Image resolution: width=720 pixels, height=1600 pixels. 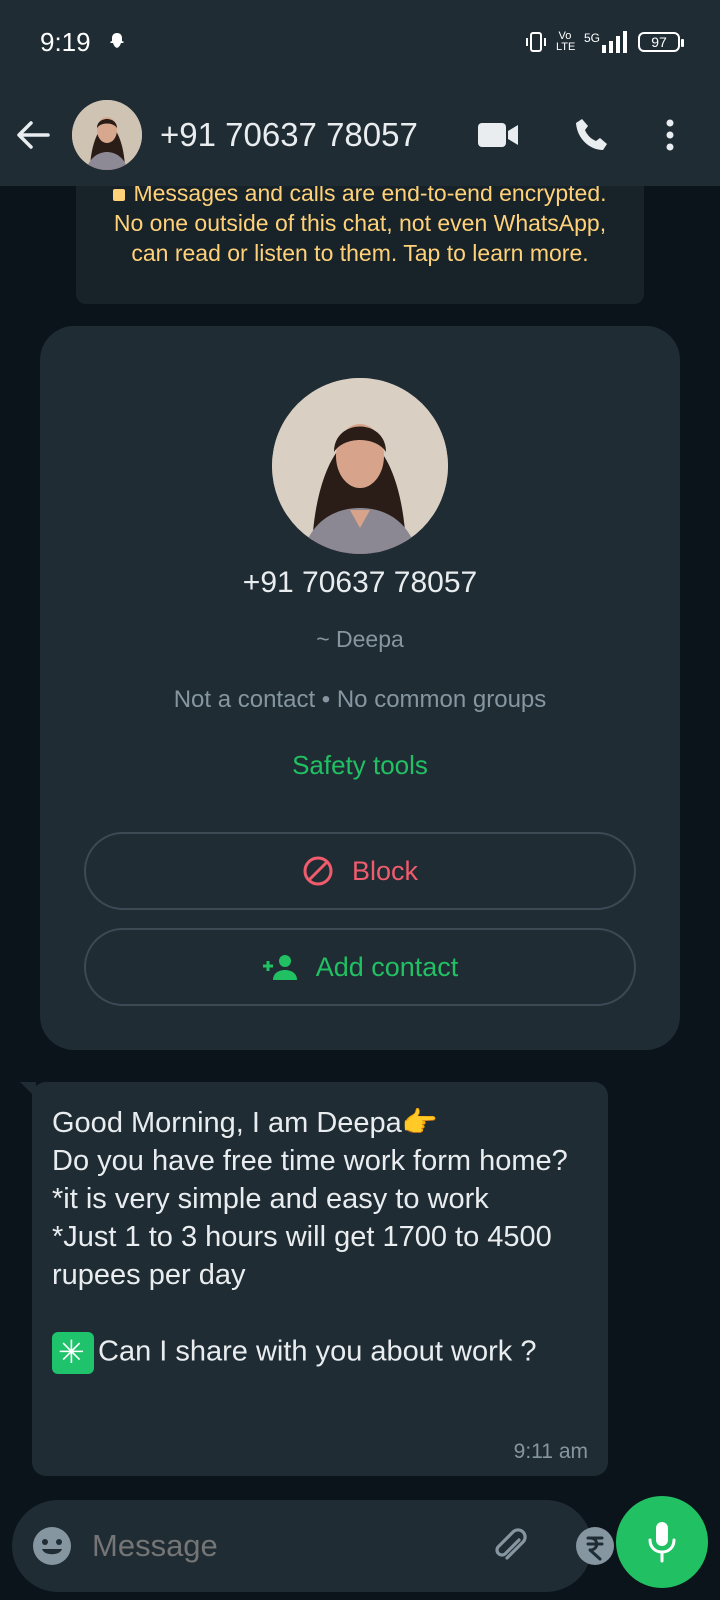 What do you see at coordinates (65, 41) in the screenshot?
I see `status-time: 9:19` at bounding box center [65, 41].